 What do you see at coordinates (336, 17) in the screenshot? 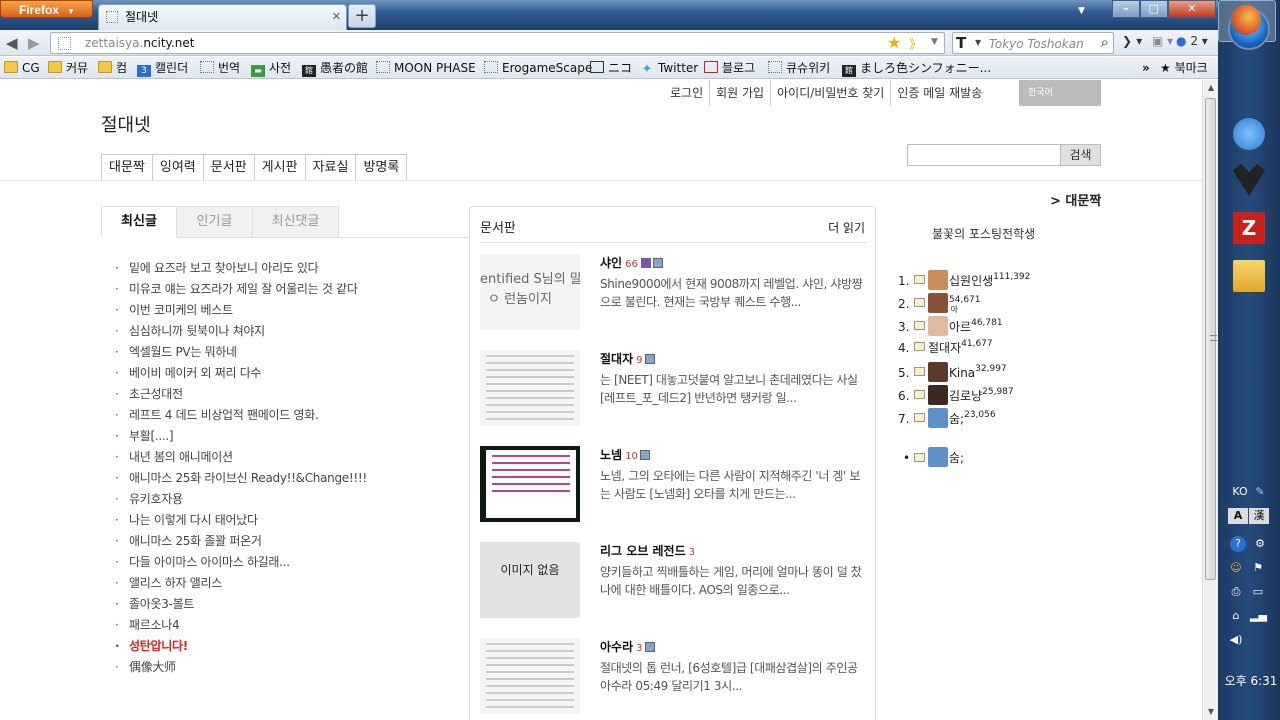
I see `close-tab-icon: ✕` at bounding box center [336, 17].